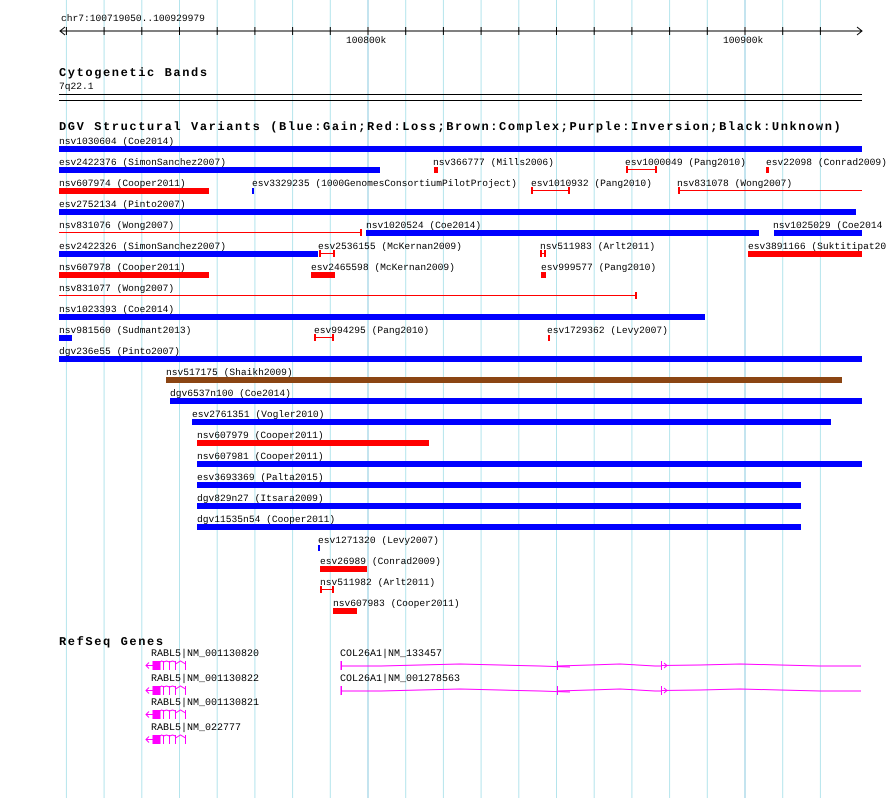 Image resolution: width=890 pixels, height=798 pixels. I want to click on variant-label: dgv6537n100 (Coe2014), so click(230, 393).